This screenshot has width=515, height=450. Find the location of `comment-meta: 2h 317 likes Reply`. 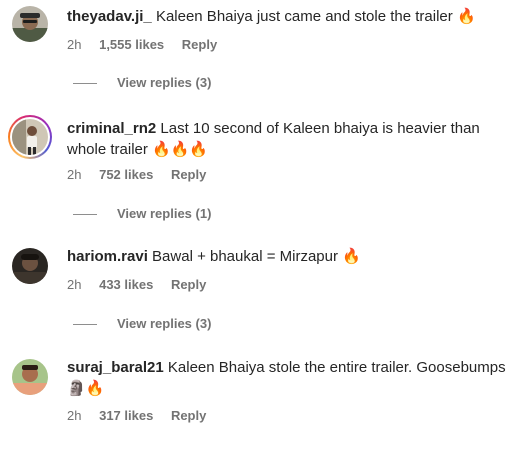

comment-meta: 2h 317 likes Reply is located at coordinates (143, 416).